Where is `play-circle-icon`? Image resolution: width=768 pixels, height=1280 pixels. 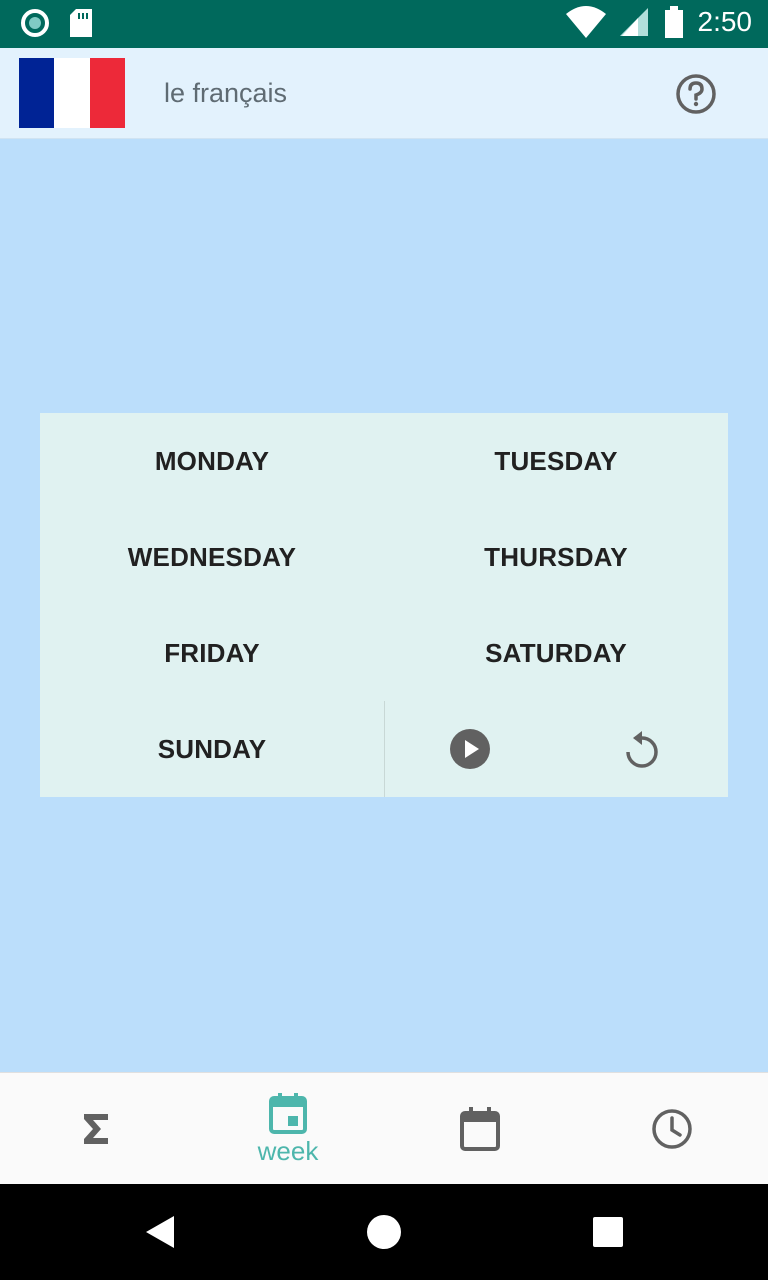
play-circle-icon is located at coordinates (470, 749).